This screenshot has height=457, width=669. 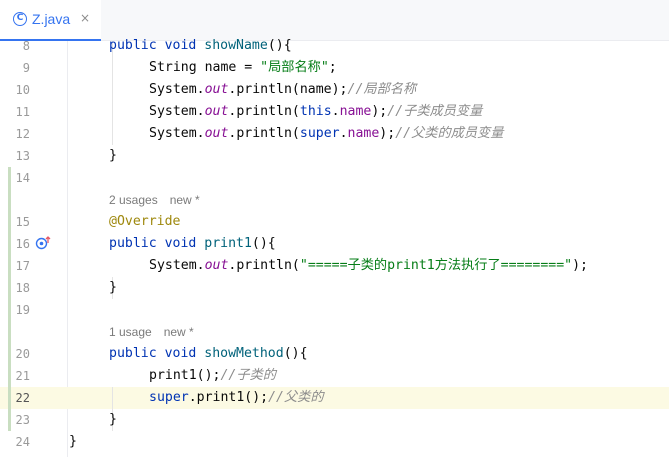 I want to click on usages-count: 2 usages, so click(x=133, y=200).